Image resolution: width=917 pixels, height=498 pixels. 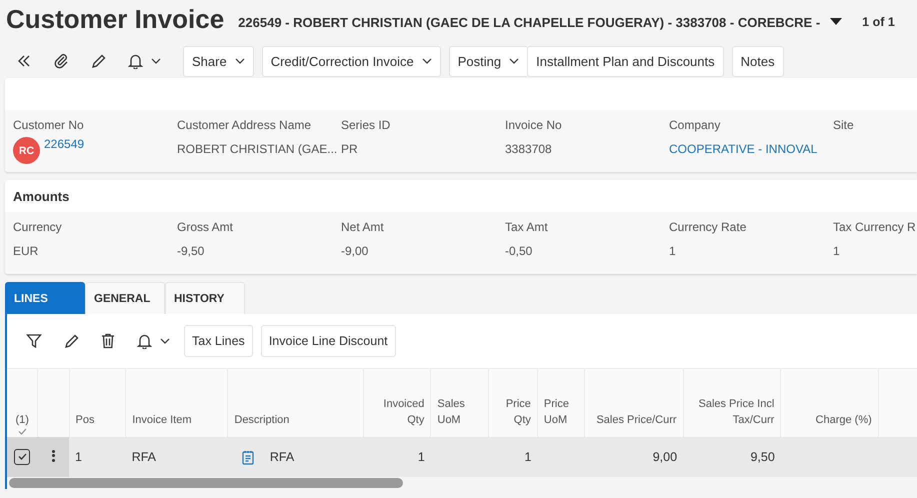 I want to click on field-label: Currency Rate, so click(x=707, y=227).